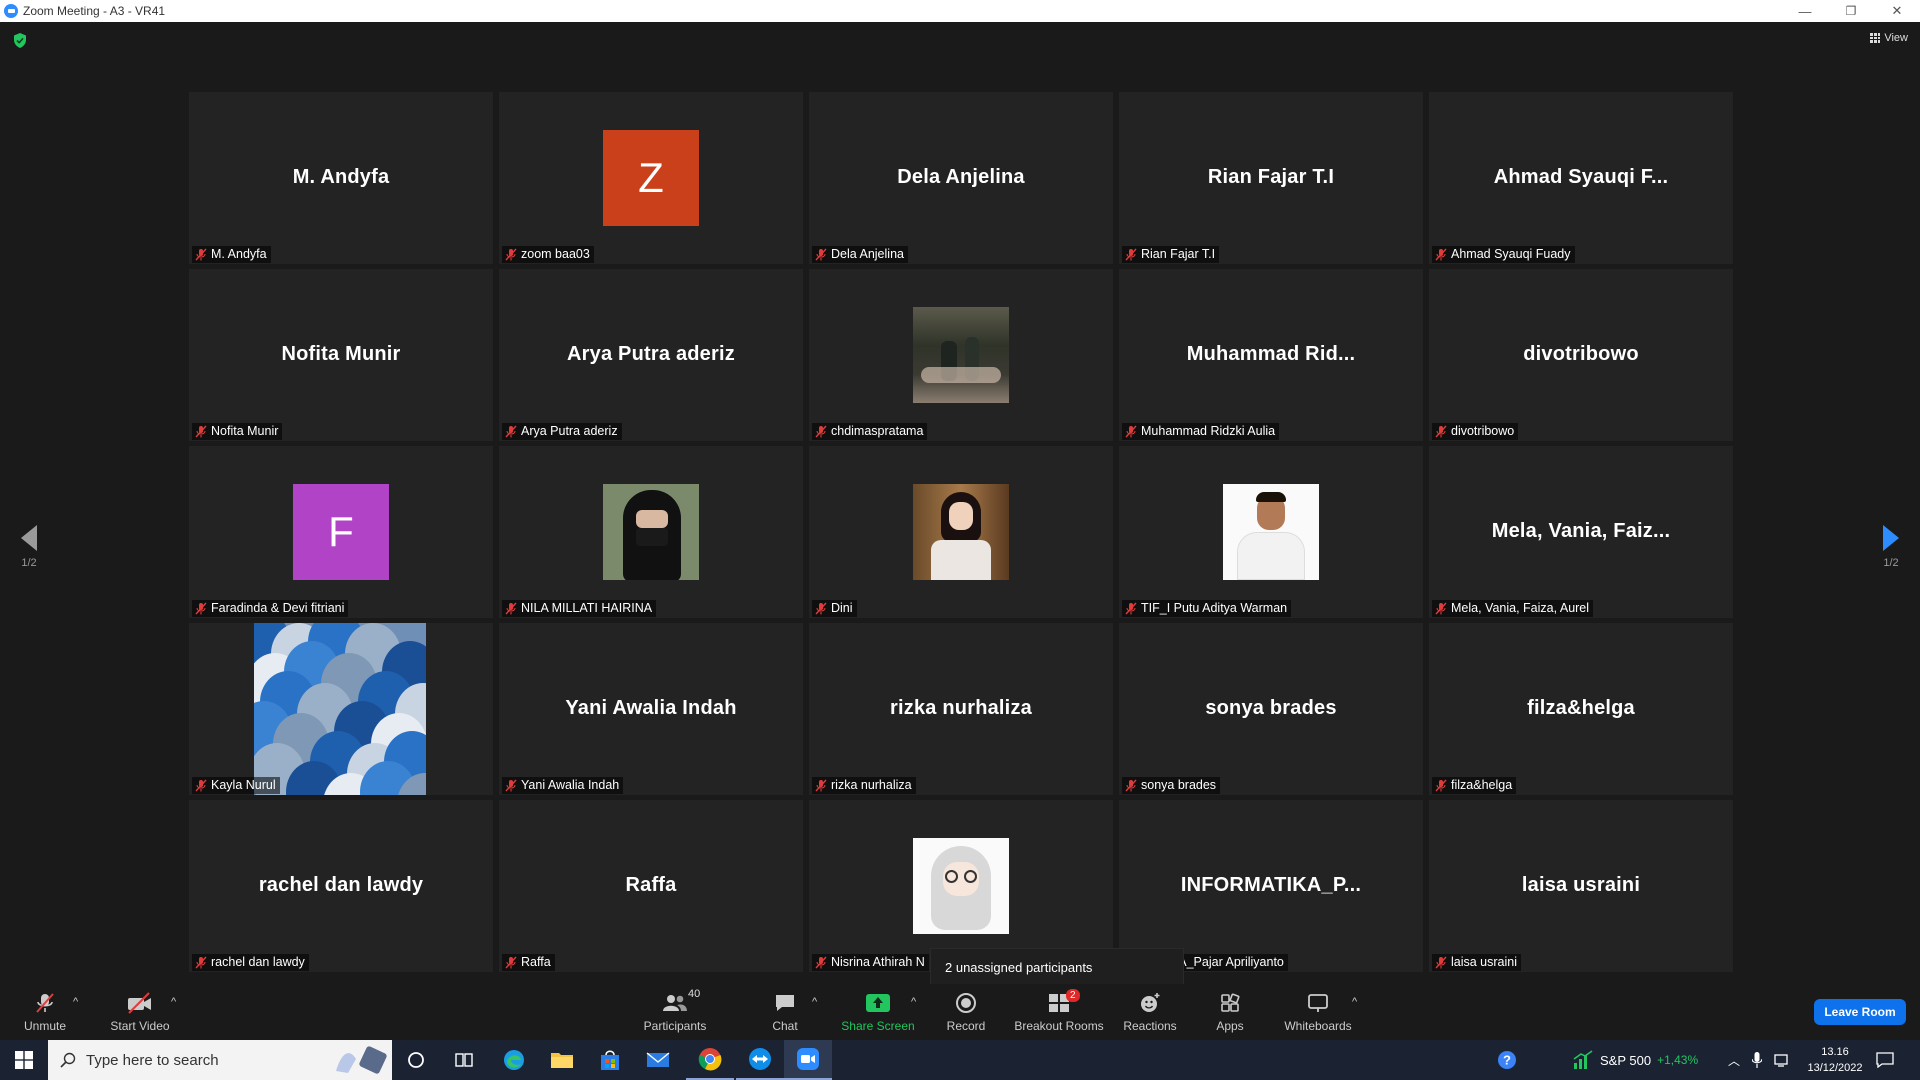 The image size is (1920, 1080). What do you see at coordinates (555, 254) in the screenshot?
I see `participant-name: zoom baa03` at bounding box center [555, 254].